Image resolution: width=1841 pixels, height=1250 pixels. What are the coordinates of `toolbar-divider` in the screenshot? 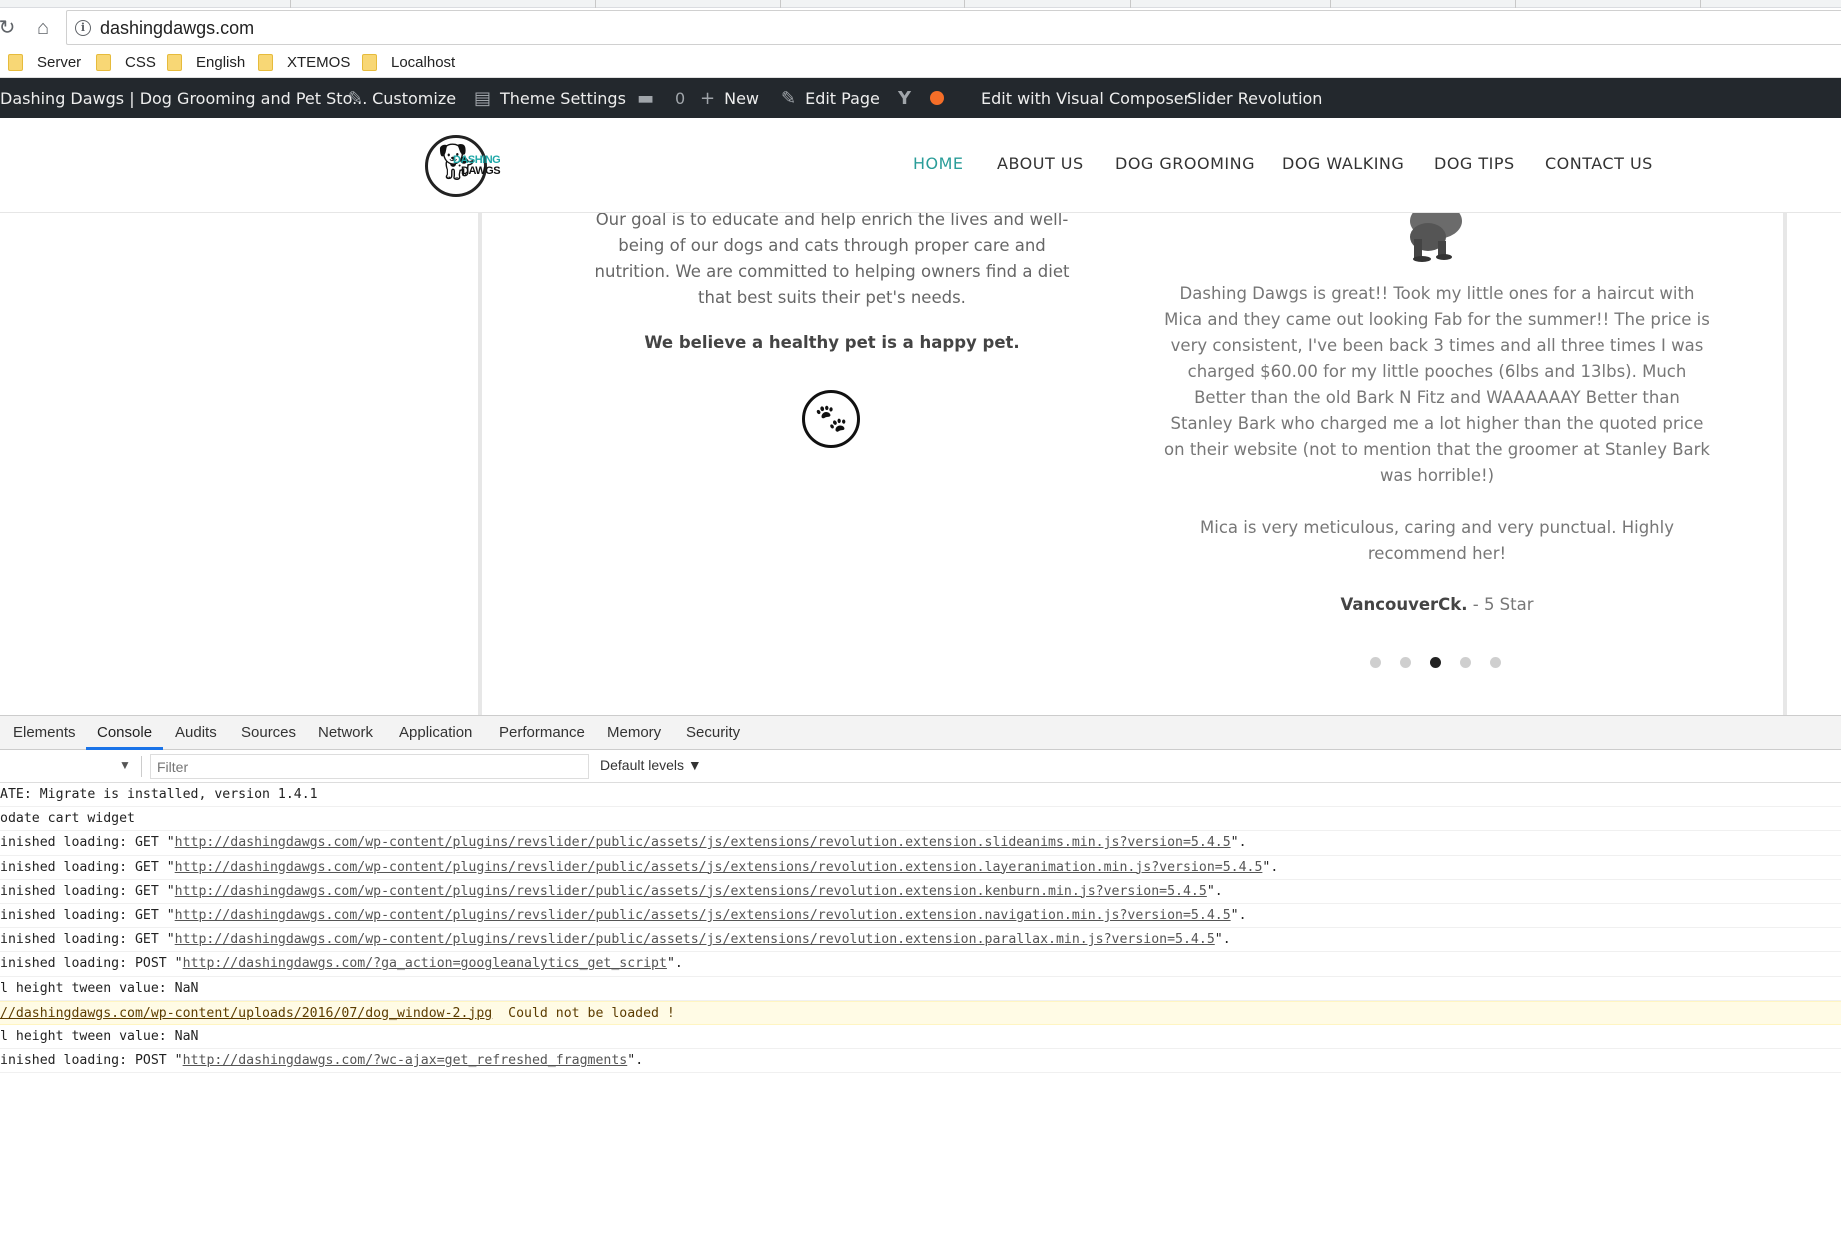 It's located at (141, 766).